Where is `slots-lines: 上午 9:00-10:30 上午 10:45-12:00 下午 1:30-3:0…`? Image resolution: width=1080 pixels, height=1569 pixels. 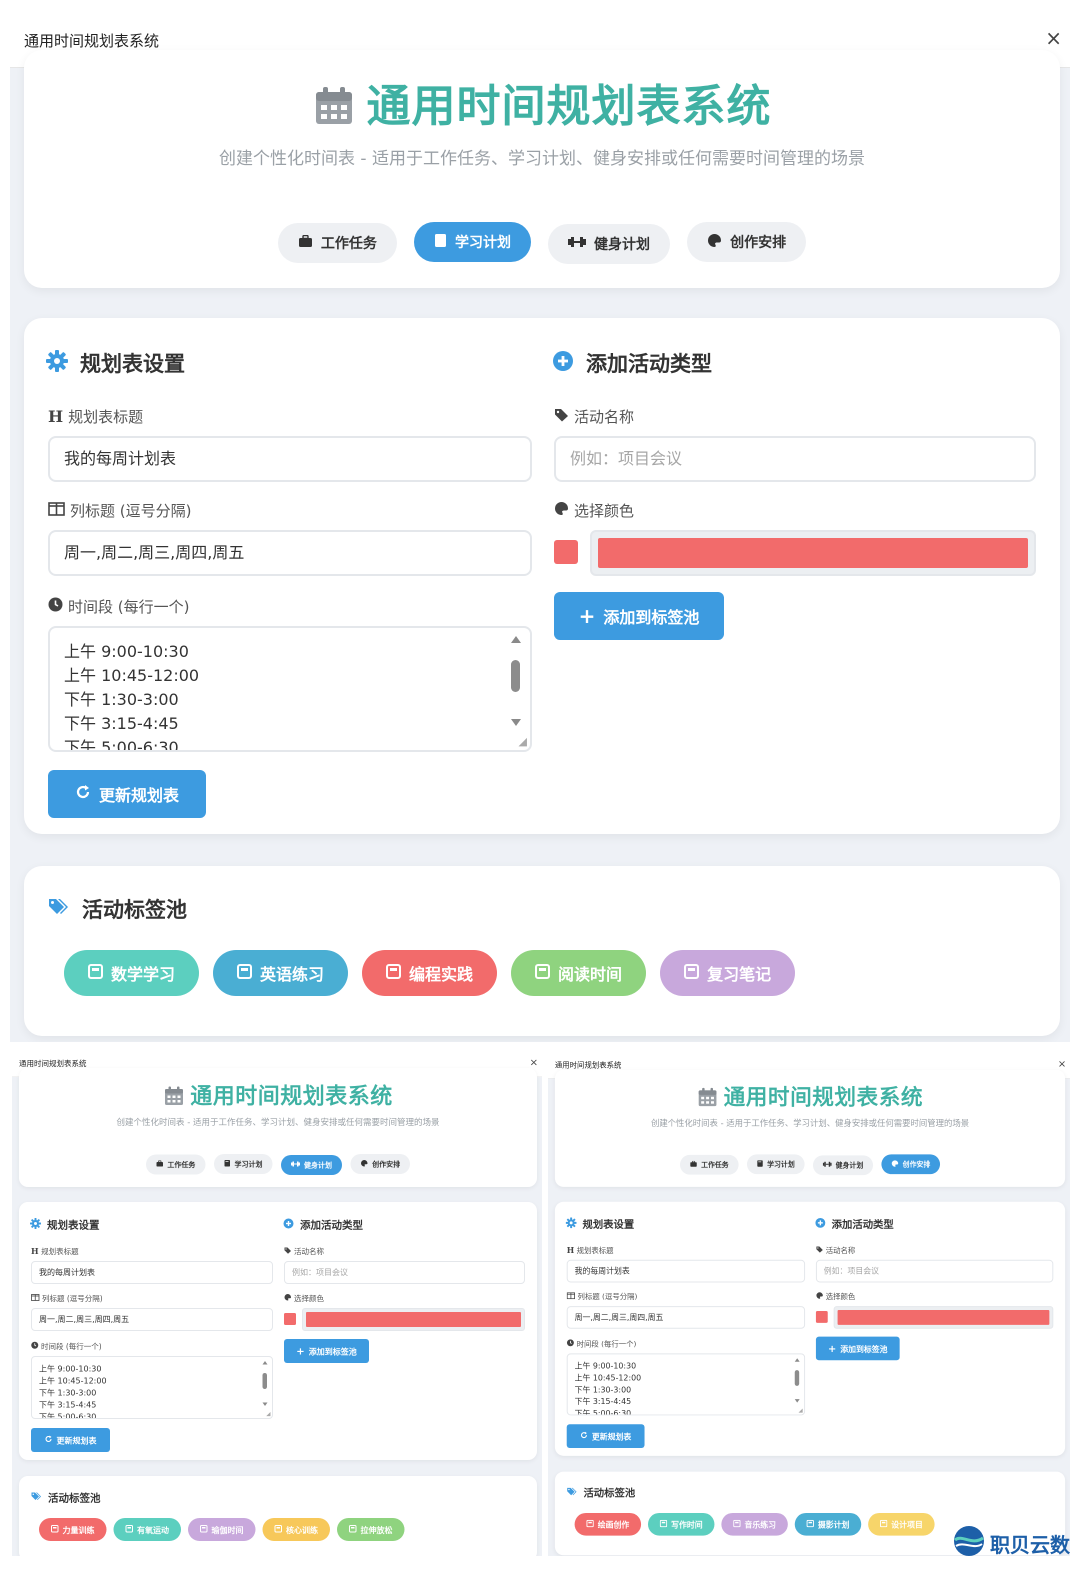 slots-lines: 上午 9:00-10:30 上午 10:45-12:00 下午 1:30-3:0… is located at coordinates (131, 696).